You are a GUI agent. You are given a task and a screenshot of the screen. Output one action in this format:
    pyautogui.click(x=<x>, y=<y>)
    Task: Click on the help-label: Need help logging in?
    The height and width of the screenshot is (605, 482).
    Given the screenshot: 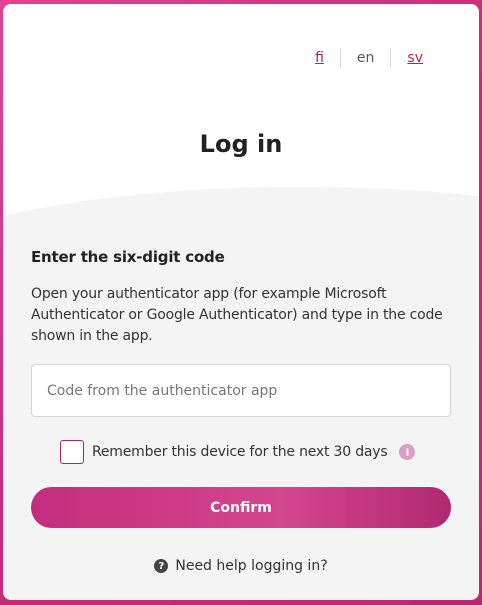 What is the action you would take?
    pyautogui.click(x=251, y=566)
    